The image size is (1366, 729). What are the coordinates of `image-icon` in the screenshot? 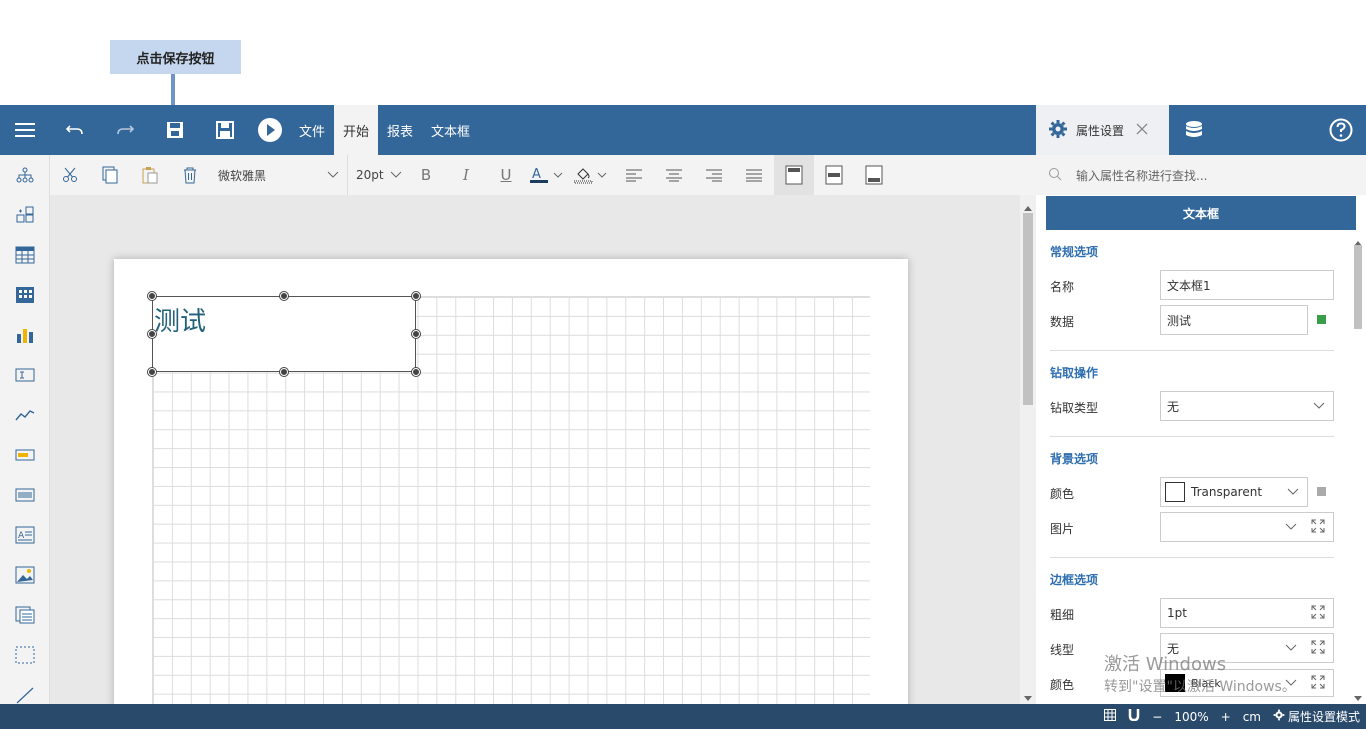 It's located at (25, 575).